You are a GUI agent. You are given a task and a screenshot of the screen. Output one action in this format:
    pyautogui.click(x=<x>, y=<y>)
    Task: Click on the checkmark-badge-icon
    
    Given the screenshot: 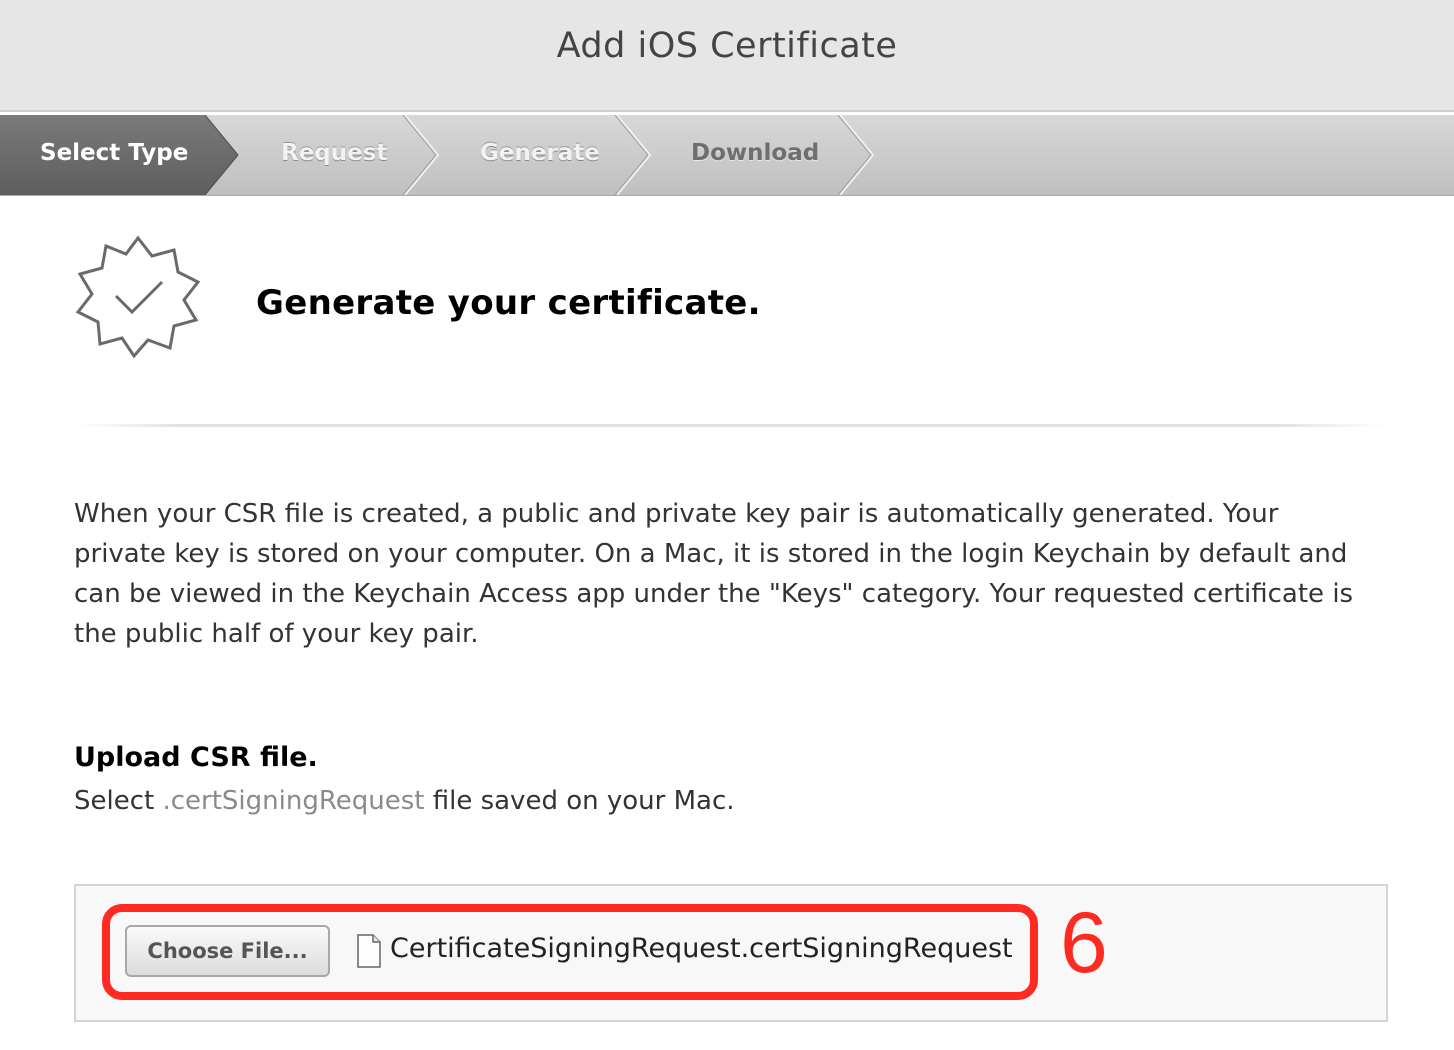 What is the action you would take?
    pyautogui.click(x=138, y=296)
    